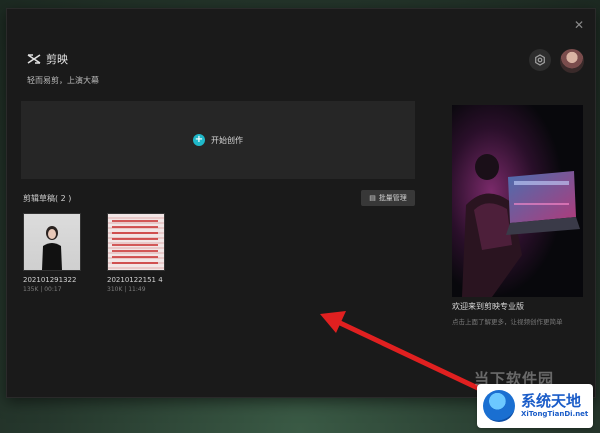  Describe the element at coordinates (579, 25) in the screenshot. I see `close-icon: ✕` at that location.